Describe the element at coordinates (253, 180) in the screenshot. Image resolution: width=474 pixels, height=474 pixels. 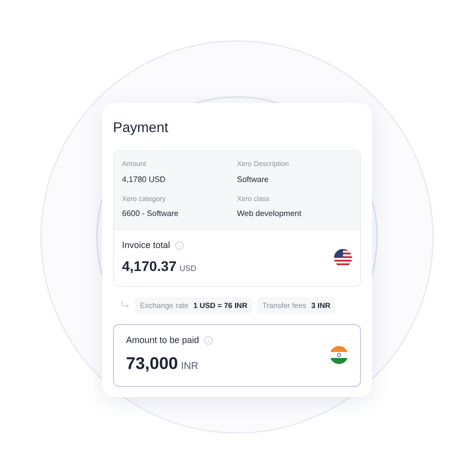
I see `detail-value: Software` at that location.